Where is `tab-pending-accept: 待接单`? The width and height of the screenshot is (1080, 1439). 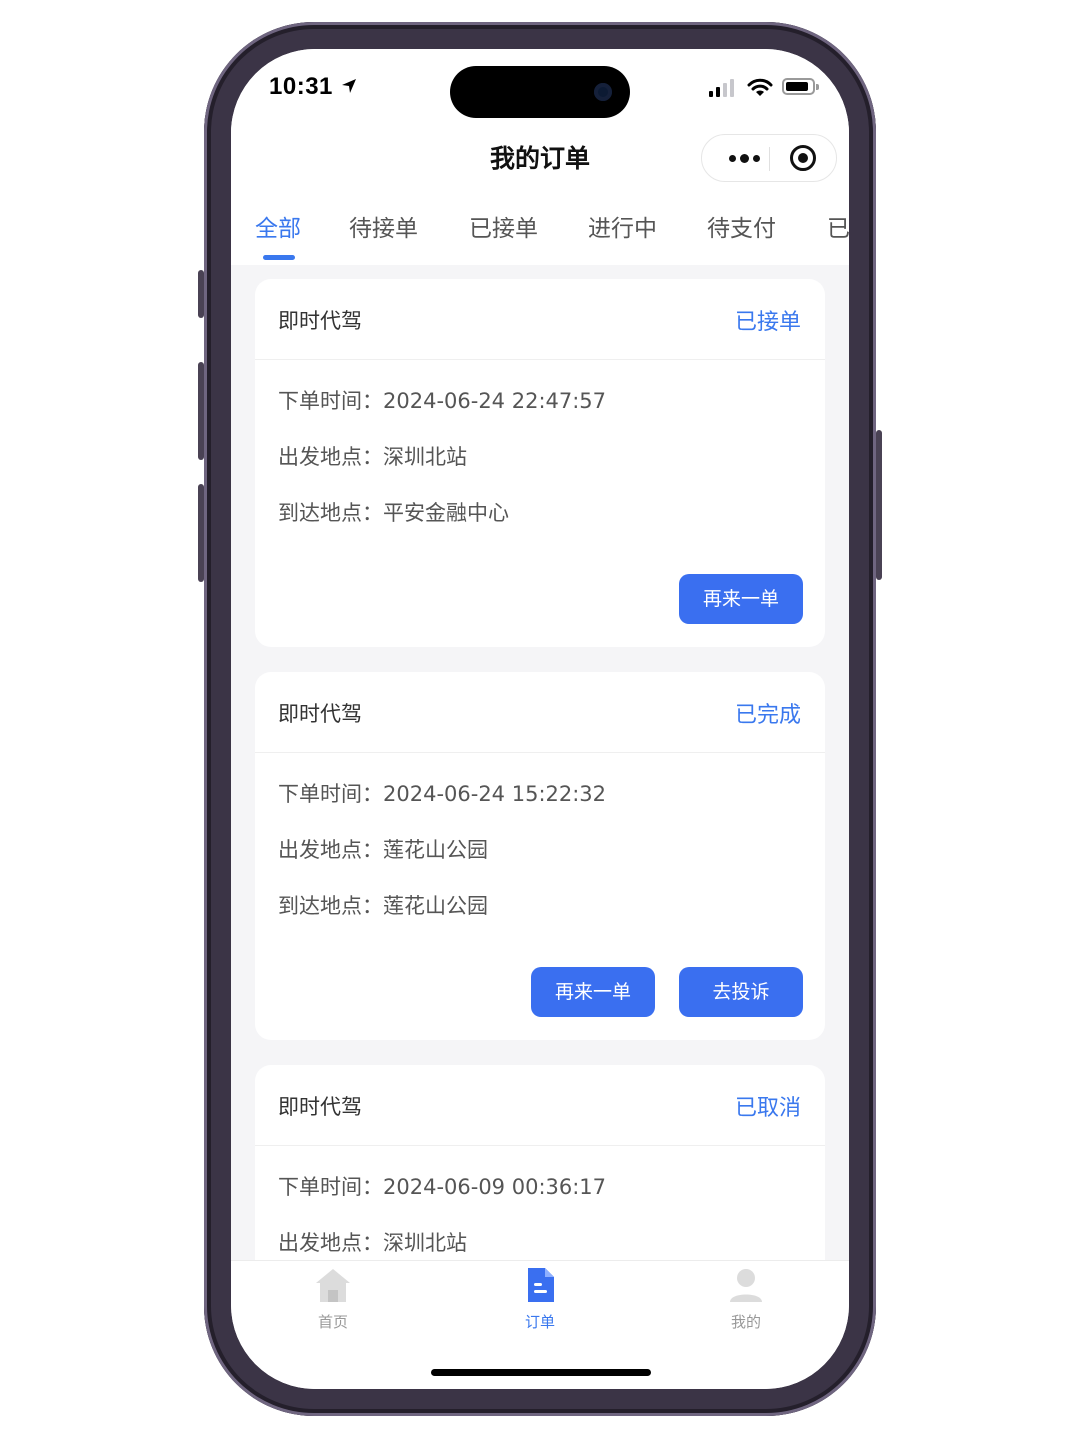
tab-pending-accept: 待接单 is located at coordinates (383, 226).